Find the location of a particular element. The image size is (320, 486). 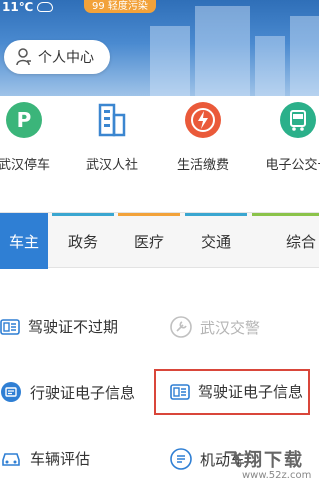

watermark: 飞翔下载 www.52z.com is located at coordinates (270, 463).